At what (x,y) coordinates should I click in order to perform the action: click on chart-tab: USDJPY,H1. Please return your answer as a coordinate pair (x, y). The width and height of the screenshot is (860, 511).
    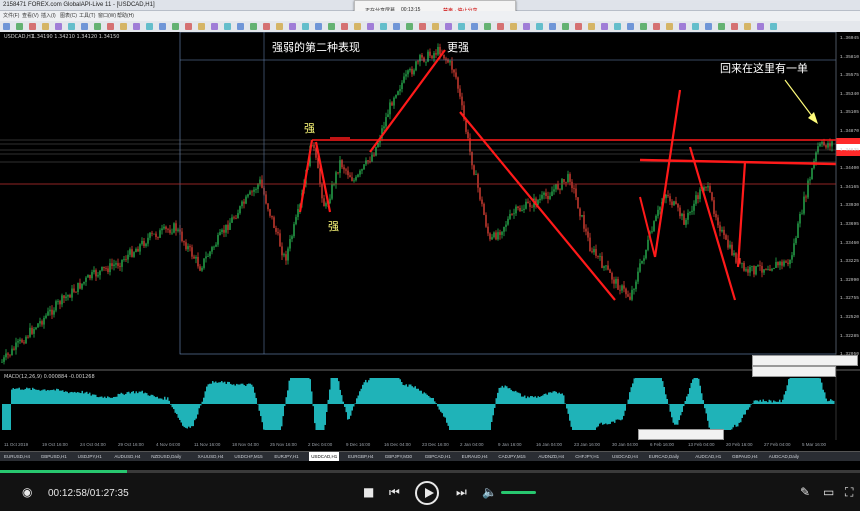
    Looking at the image, I should click on (90, 456).